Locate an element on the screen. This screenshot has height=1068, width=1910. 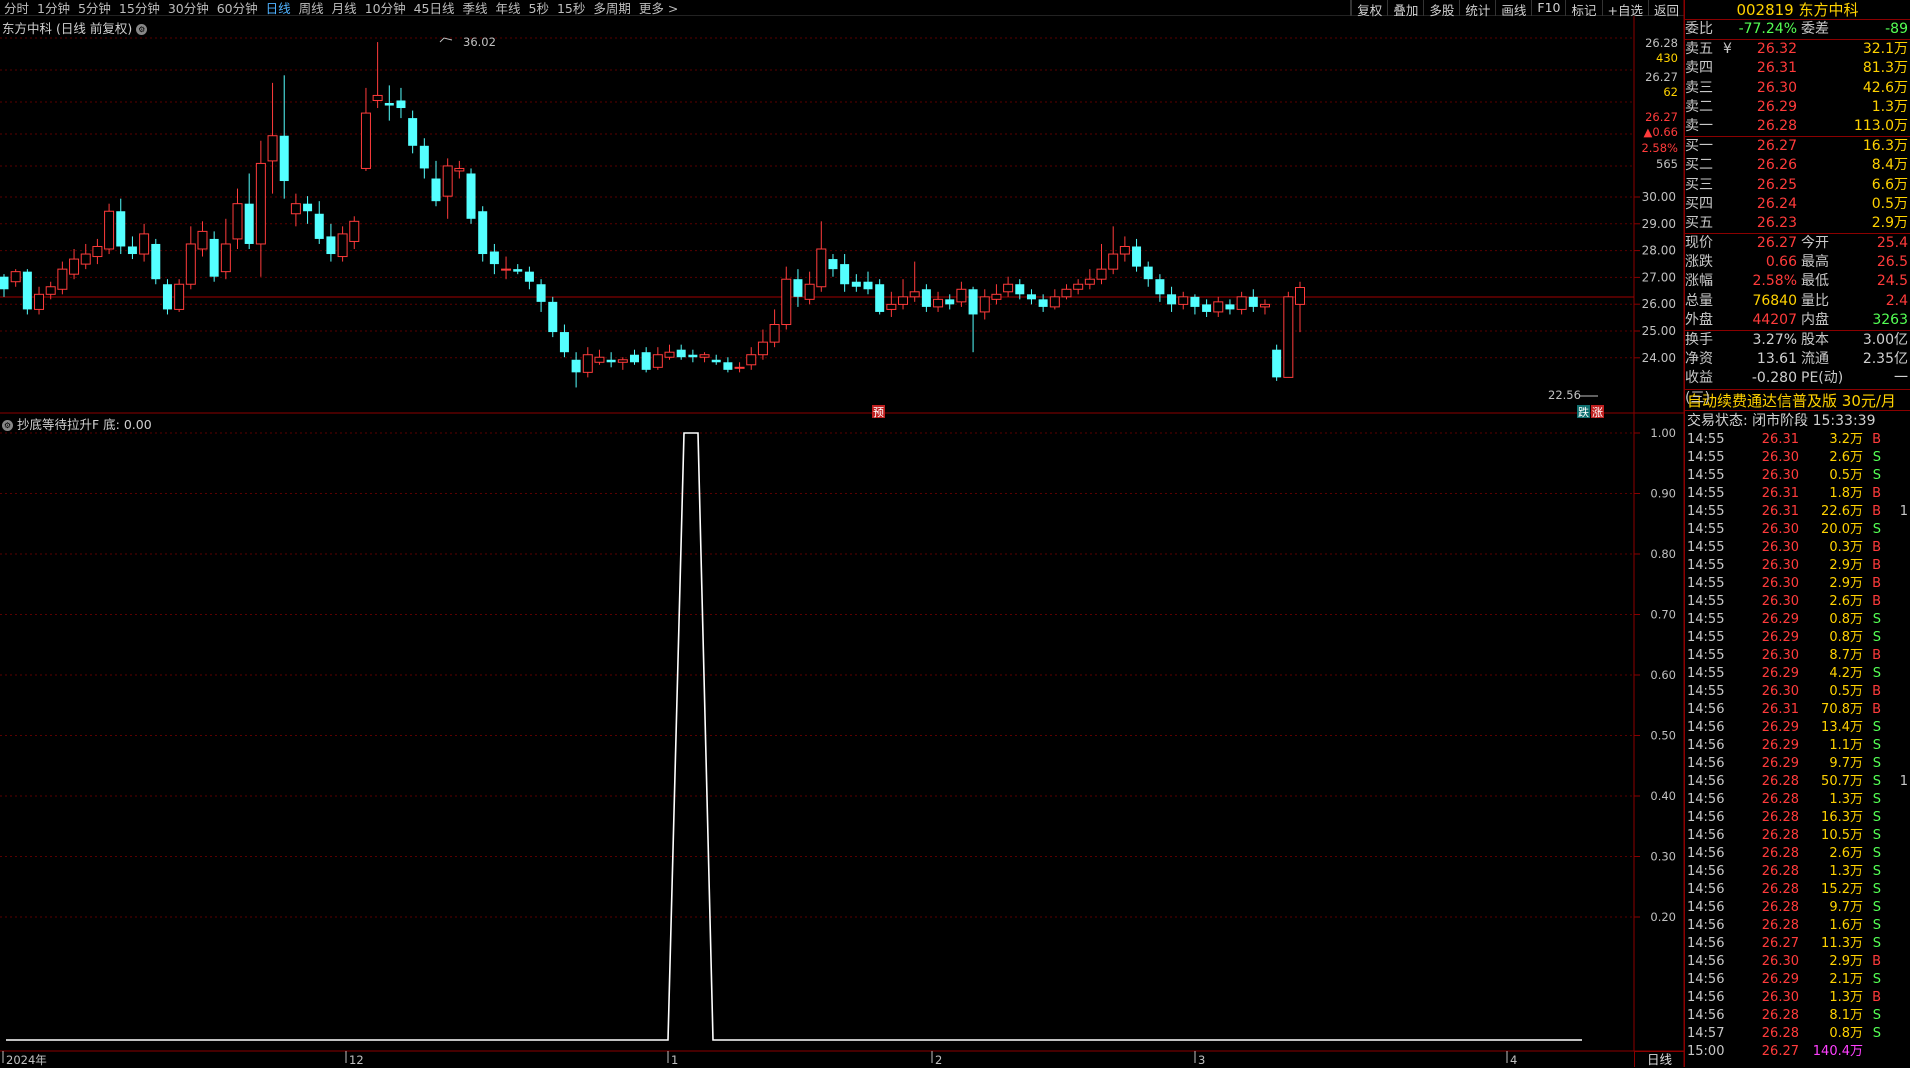
tick-row: 14:56 26.30 2.9万 B is located at coordinates (1797, 962).